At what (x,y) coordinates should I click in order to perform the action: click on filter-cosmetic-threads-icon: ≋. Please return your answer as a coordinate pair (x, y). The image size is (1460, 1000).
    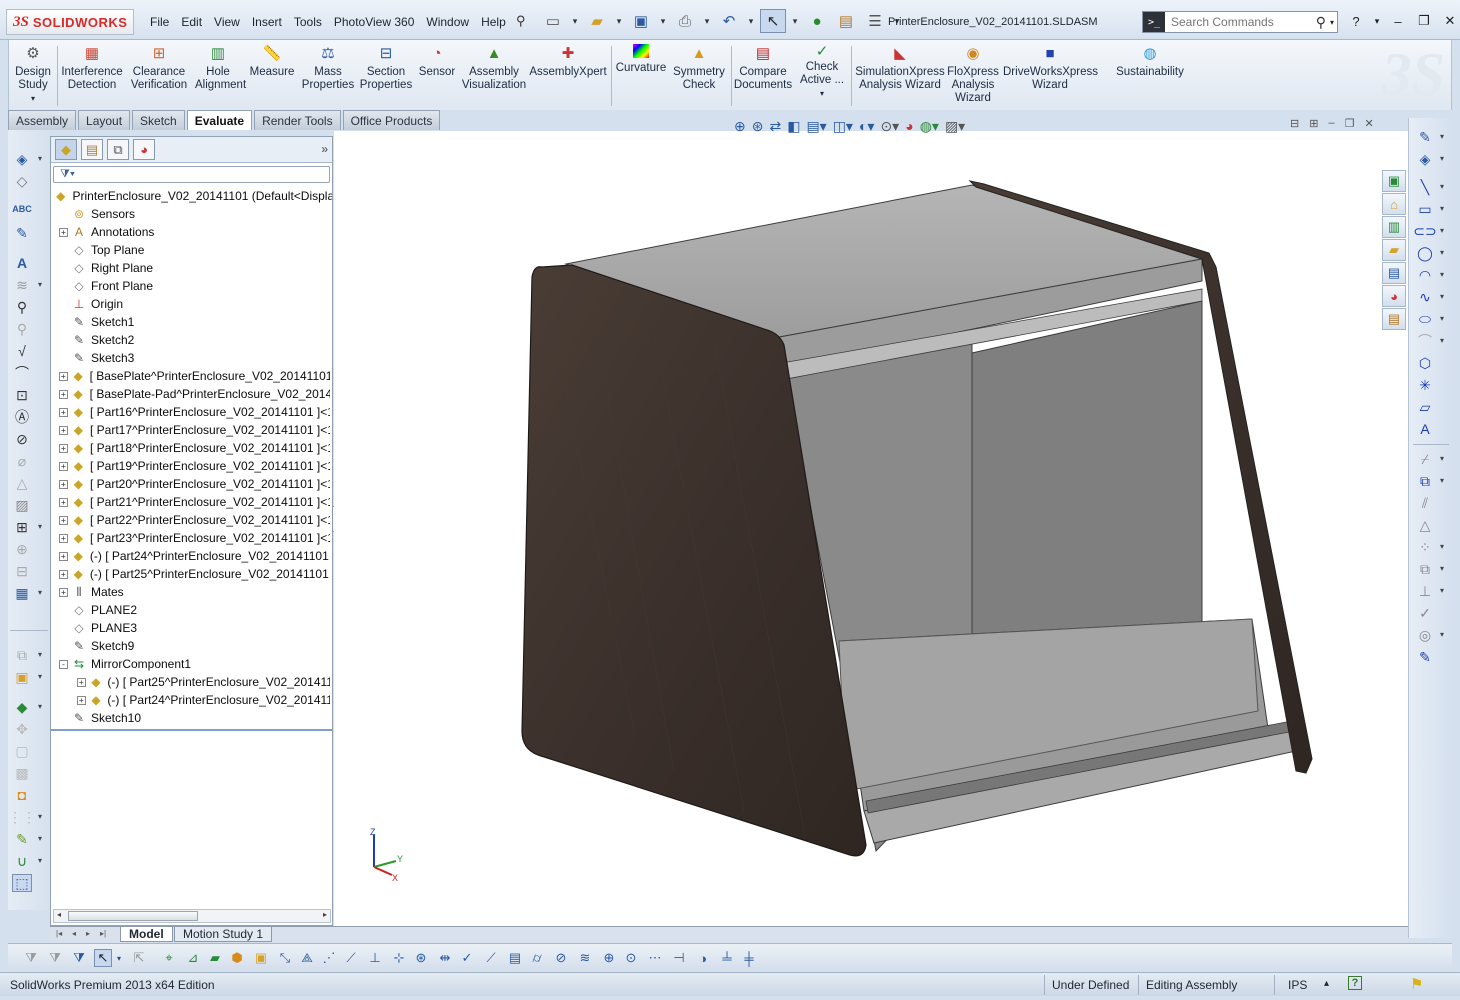
    Looking at the image, I should click on (585, 958).